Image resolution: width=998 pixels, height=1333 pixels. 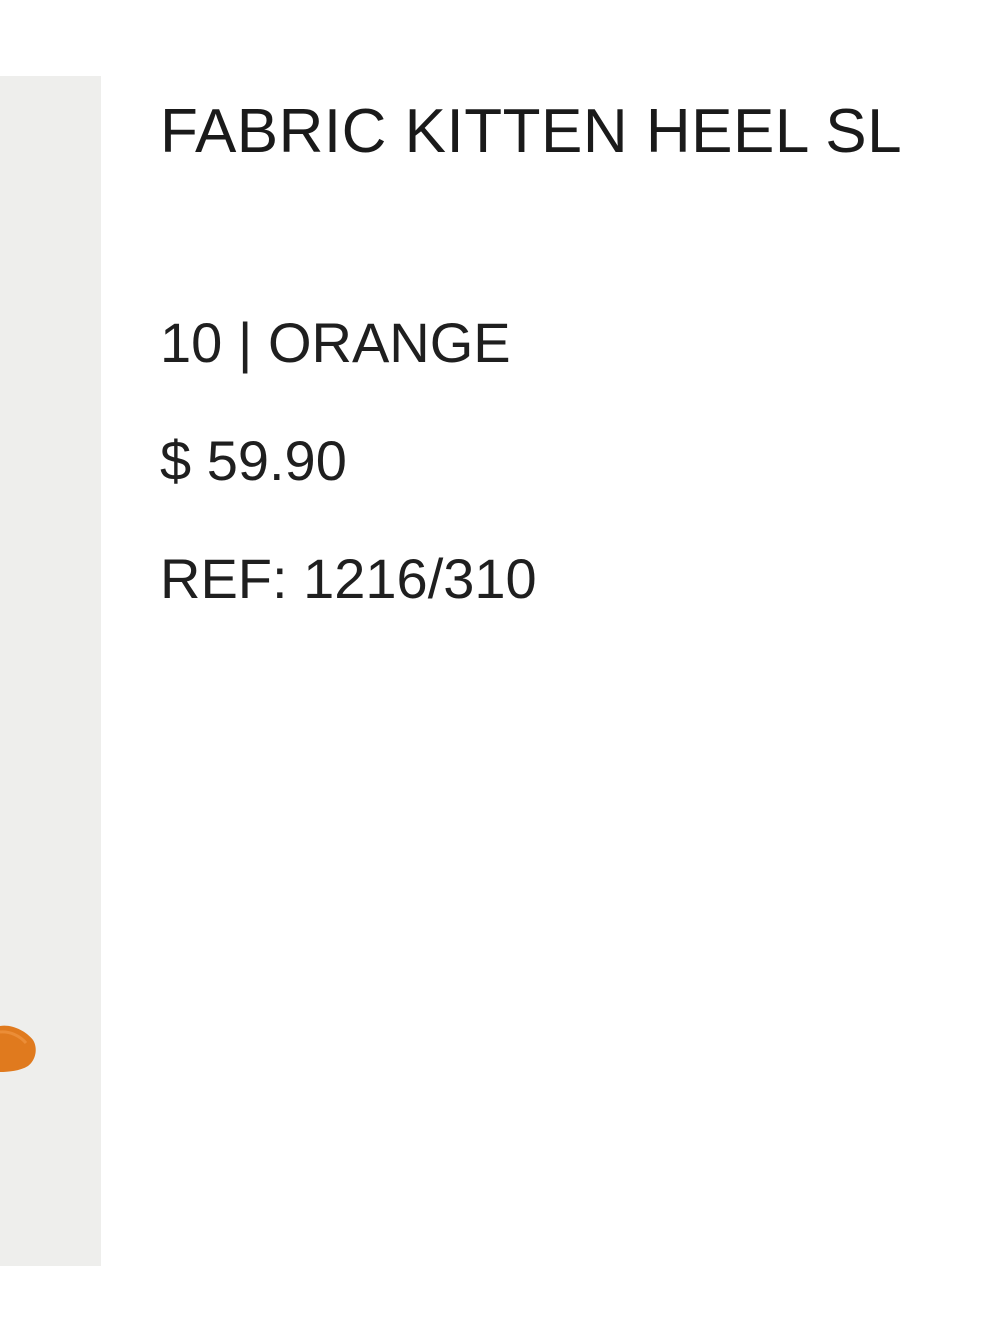 I want to click on product-title: FABRIC KITTEN HEEL SL, so click(x=531, y=131).